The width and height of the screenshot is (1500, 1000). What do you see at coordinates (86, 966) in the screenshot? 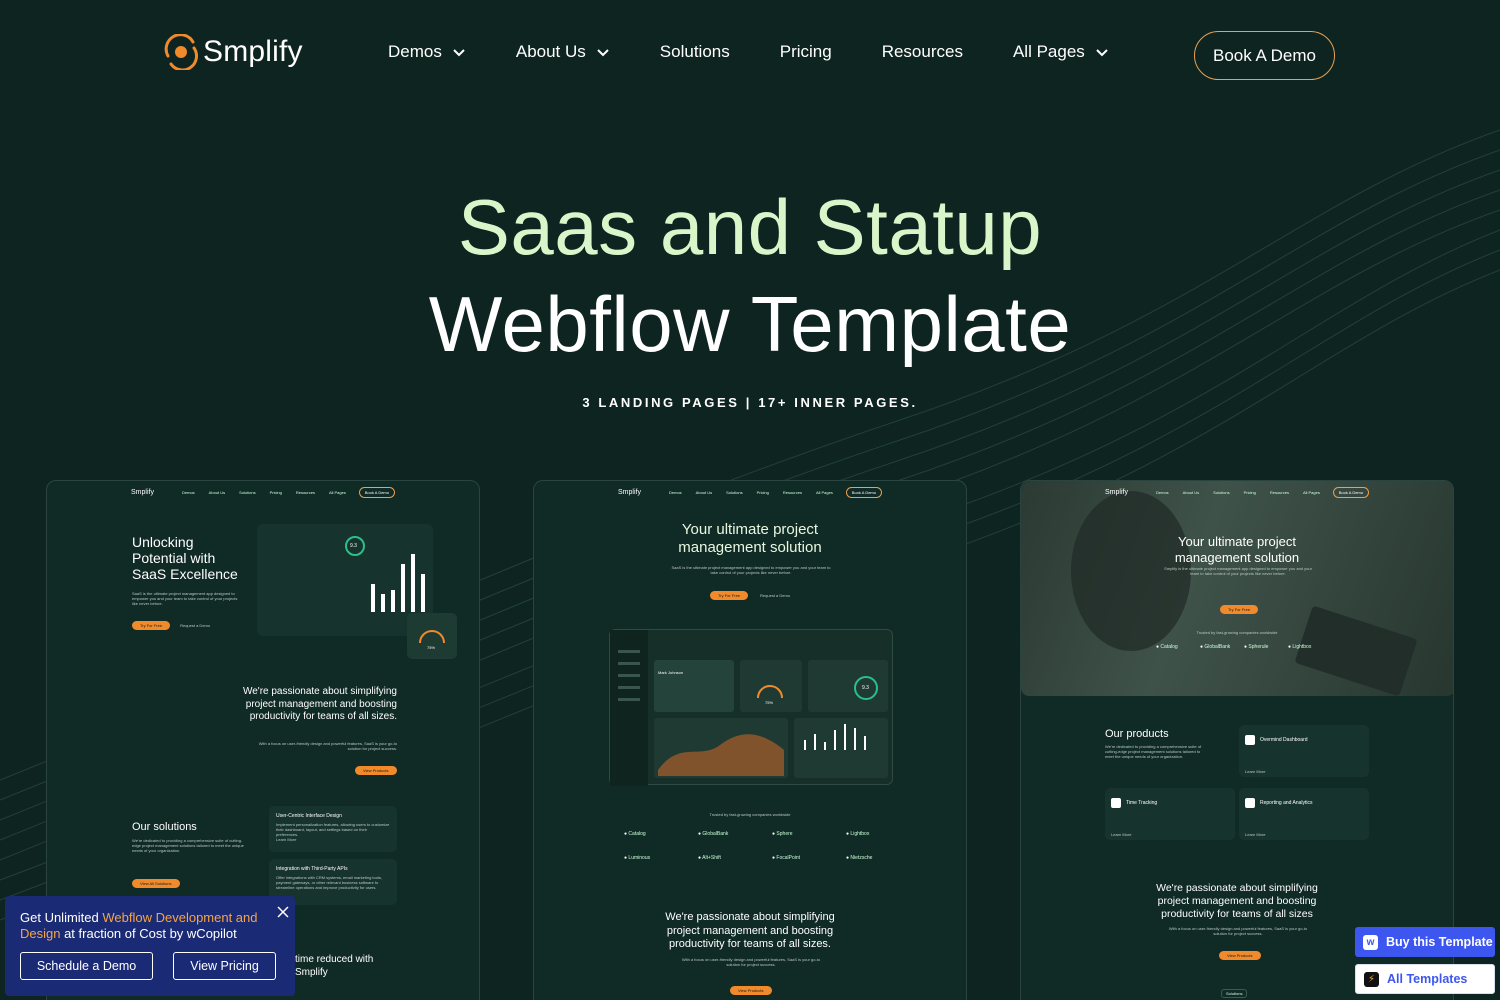
I see `schedule-demo-button: Schedule a Demo` at bounding box center [86, 966].